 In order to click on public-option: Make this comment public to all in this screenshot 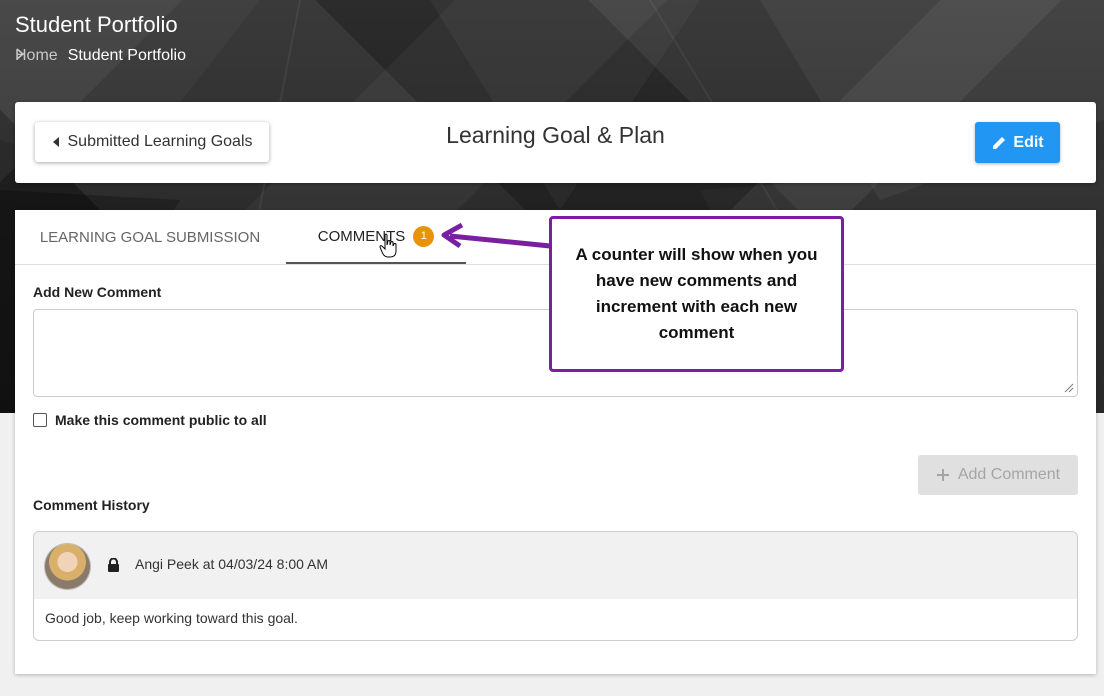, I will do `click(150, 420)`.